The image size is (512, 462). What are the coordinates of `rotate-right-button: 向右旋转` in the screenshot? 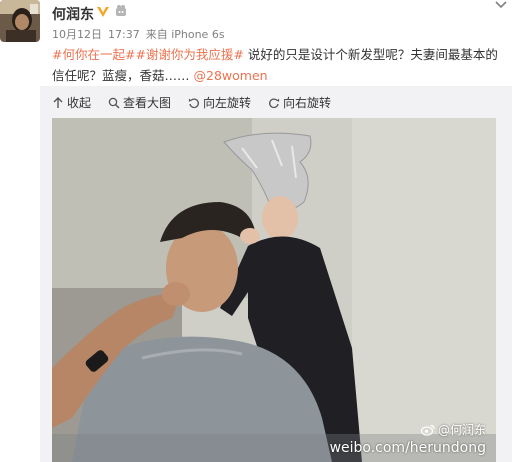 It's located at (299, 102).